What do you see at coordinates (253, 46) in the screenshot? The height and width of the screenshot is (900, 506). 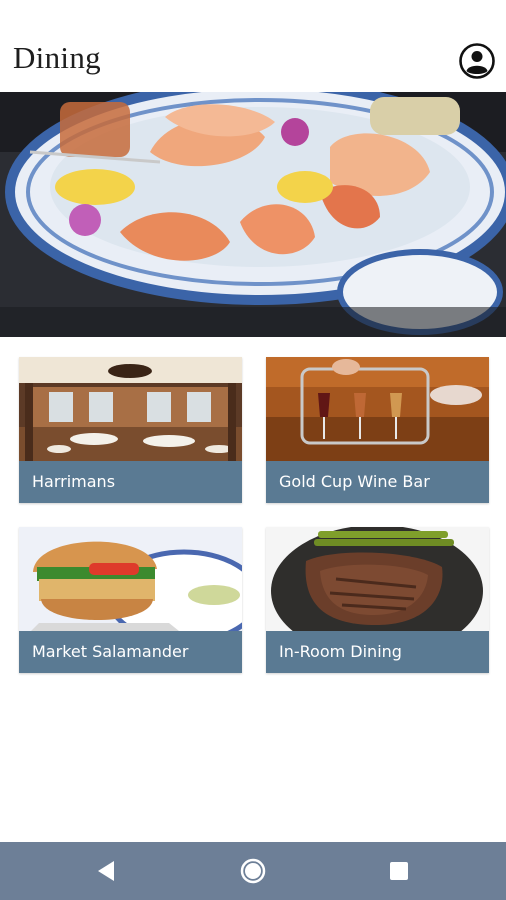 I see `app-header: Dining` at bounding box center [253, 46].